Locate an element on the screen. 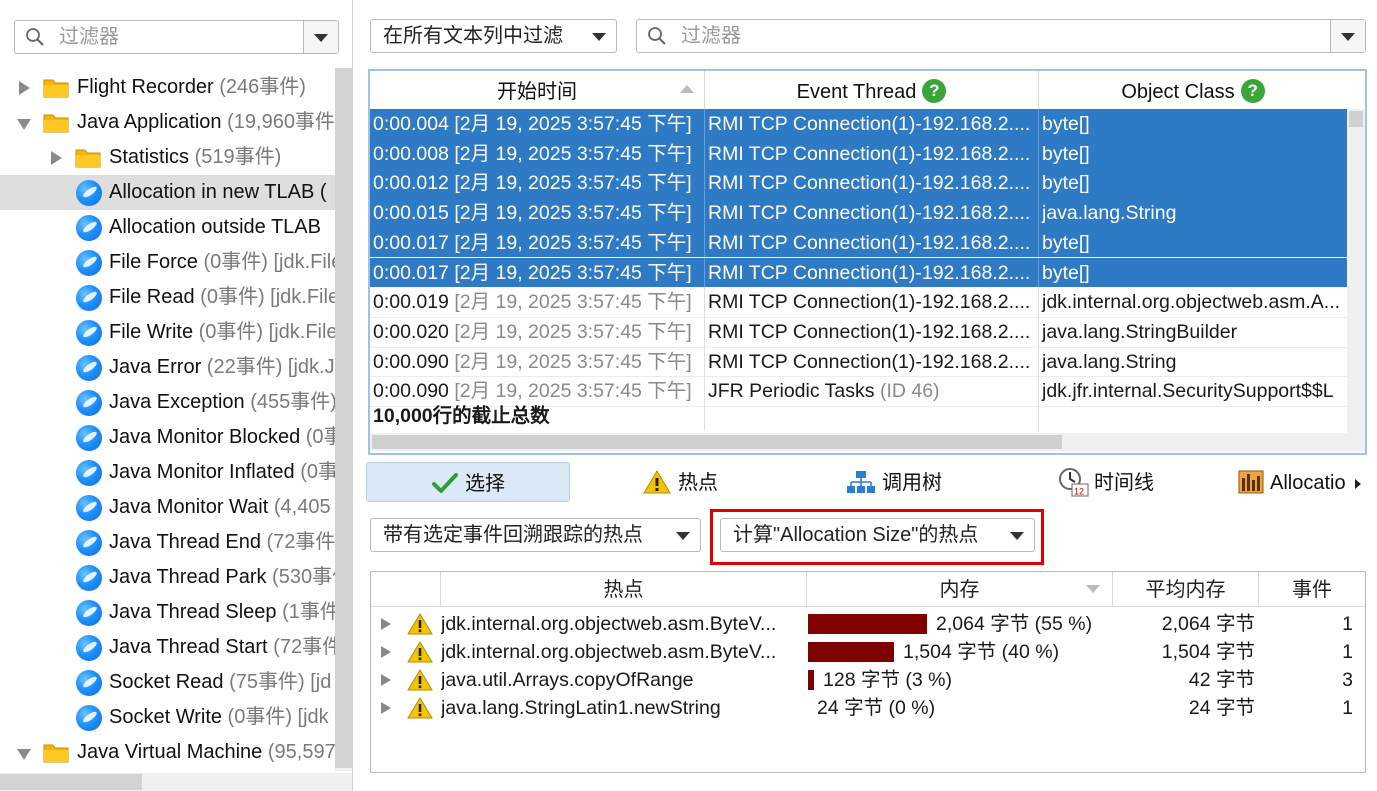 This screenshot has width=1377, height=791. tree-item: Socket Write (0事件) [jdk is located at coordinates (167, 717).